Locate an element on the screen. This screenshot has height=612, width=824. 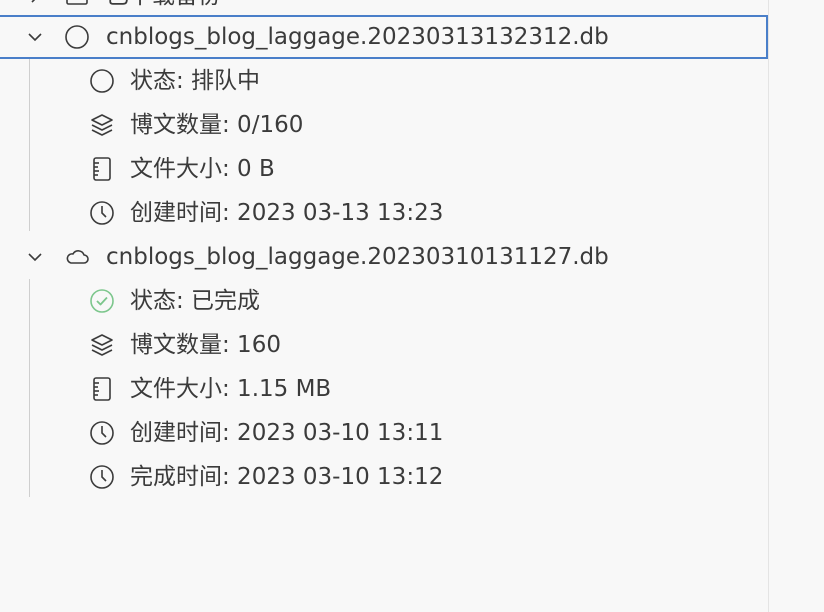
check-circle-icon is located at coordinates (102, 301).